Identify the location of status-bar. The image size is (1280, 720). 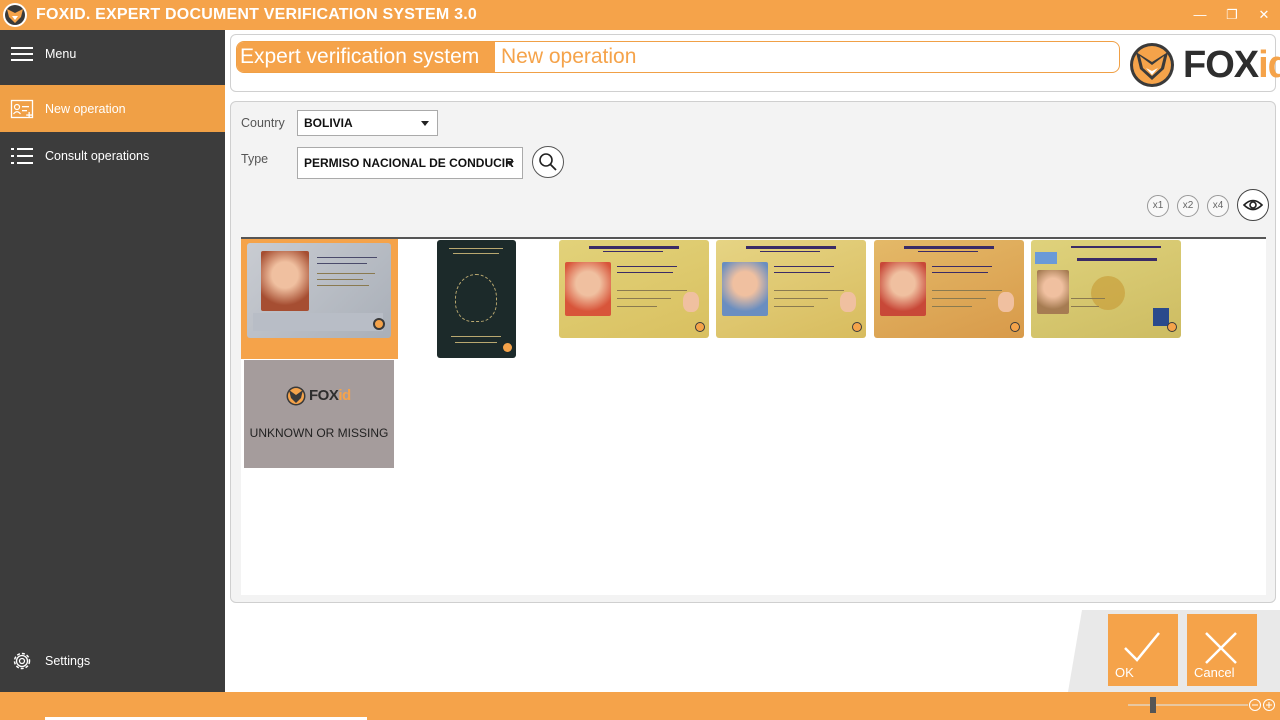
(640, 706).